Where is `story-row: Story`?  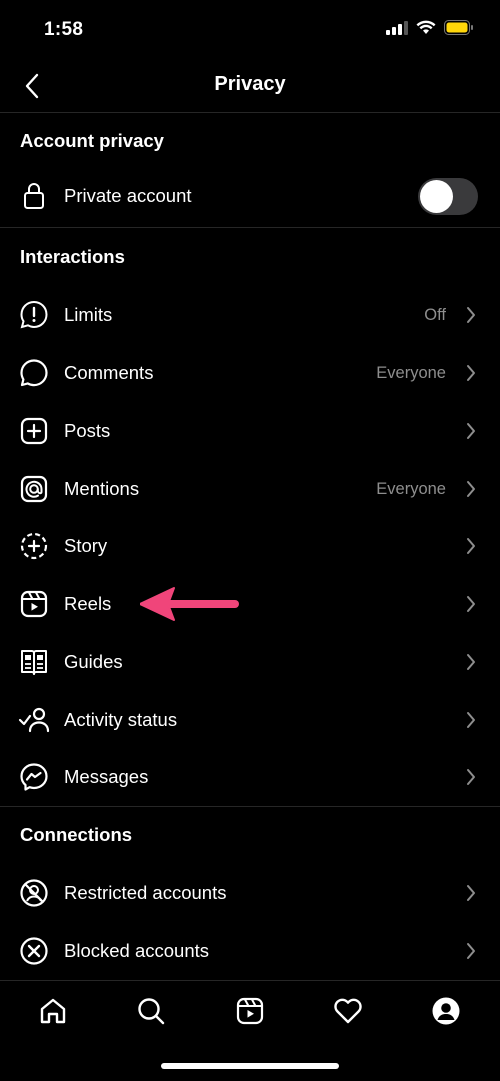 story-row: Story is located at coordinates (250, 546).